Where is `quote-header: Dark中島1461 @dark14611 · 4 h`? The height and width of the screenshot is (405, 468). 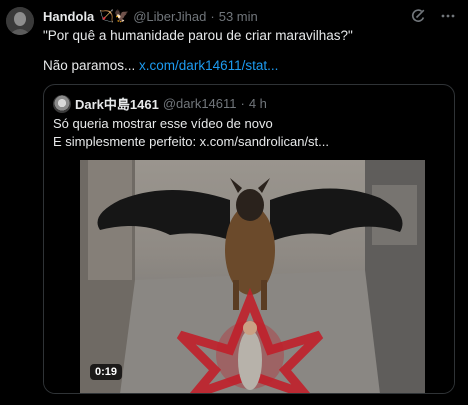 quote-header: Dark中島1461 @dark14611 · 4 h is located at coordinates (160, 103).